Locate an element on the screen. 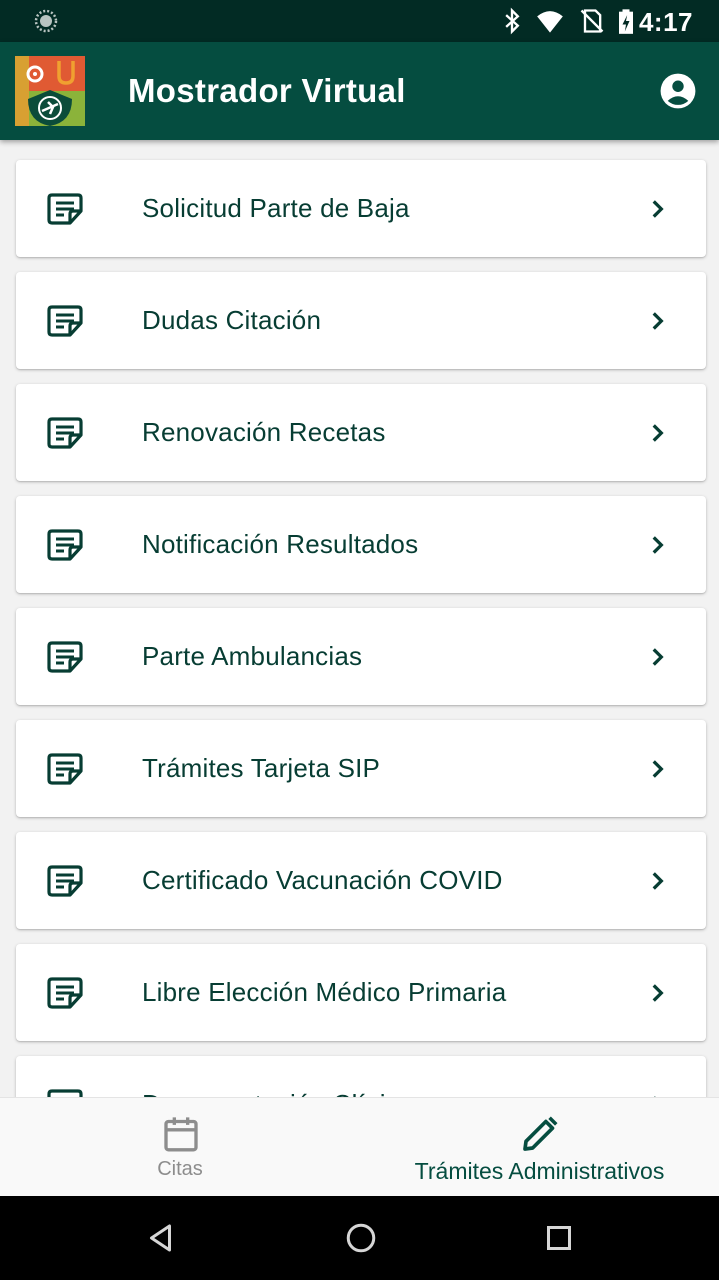 The height and width of the screenshot is (1280, 719). nav-label-citas: Citas is located at coordinates (180, 1169).